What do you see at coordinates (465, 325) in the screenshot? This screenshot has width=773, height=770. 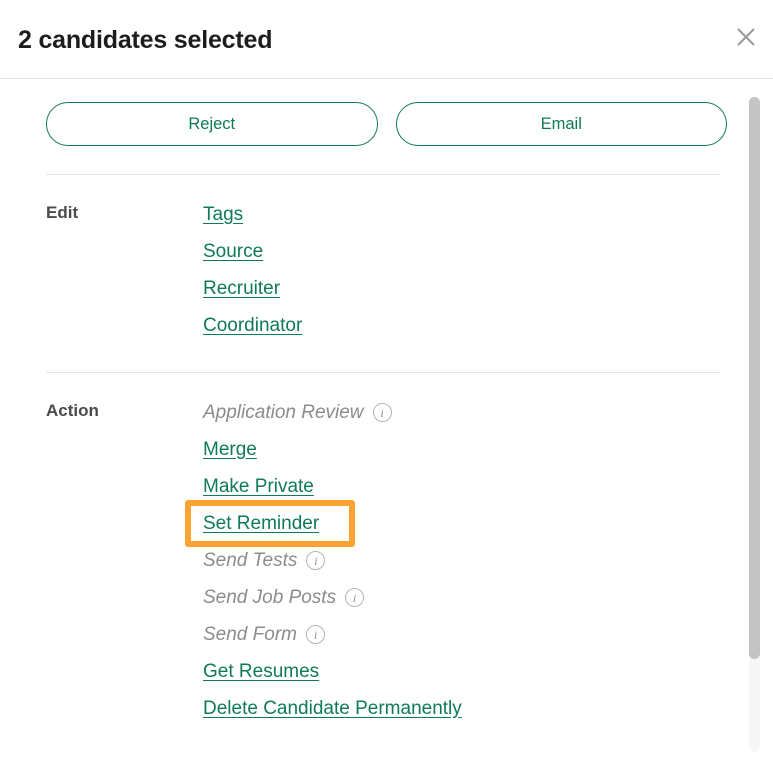 I see `list-item: Coordinator` at bounding box center [465, 325].